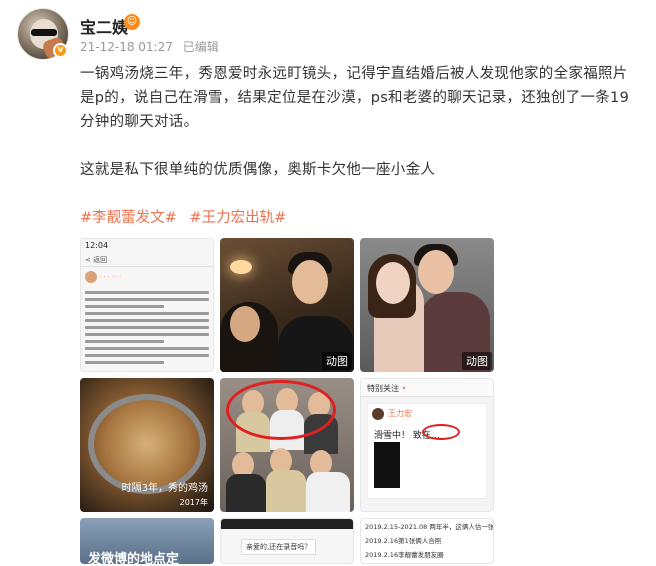 Image resolution: width=656 pixels, height=566 pixels. What do you see at coordinates (147, 305) in the screenshot?
I see `image-phone-screenshot: 12:04 < 返回 · · · · · ·` at bounding box center [147, 305].